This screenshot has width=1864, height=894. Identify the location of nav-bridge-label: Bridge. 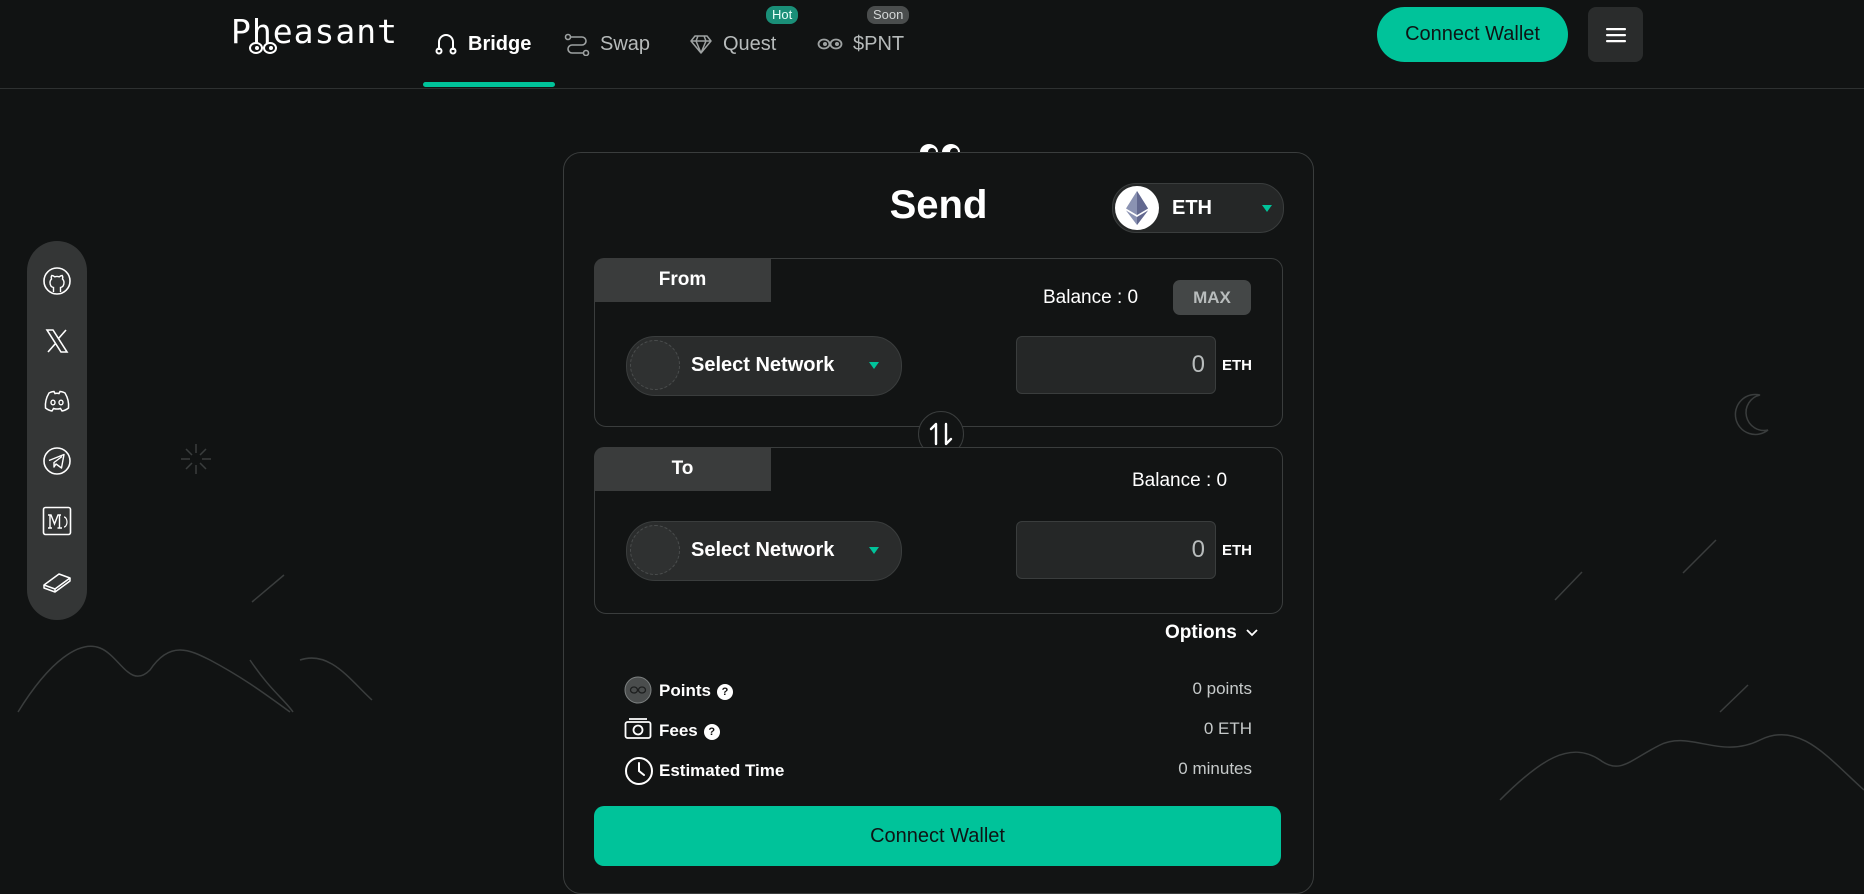
(500, 43).